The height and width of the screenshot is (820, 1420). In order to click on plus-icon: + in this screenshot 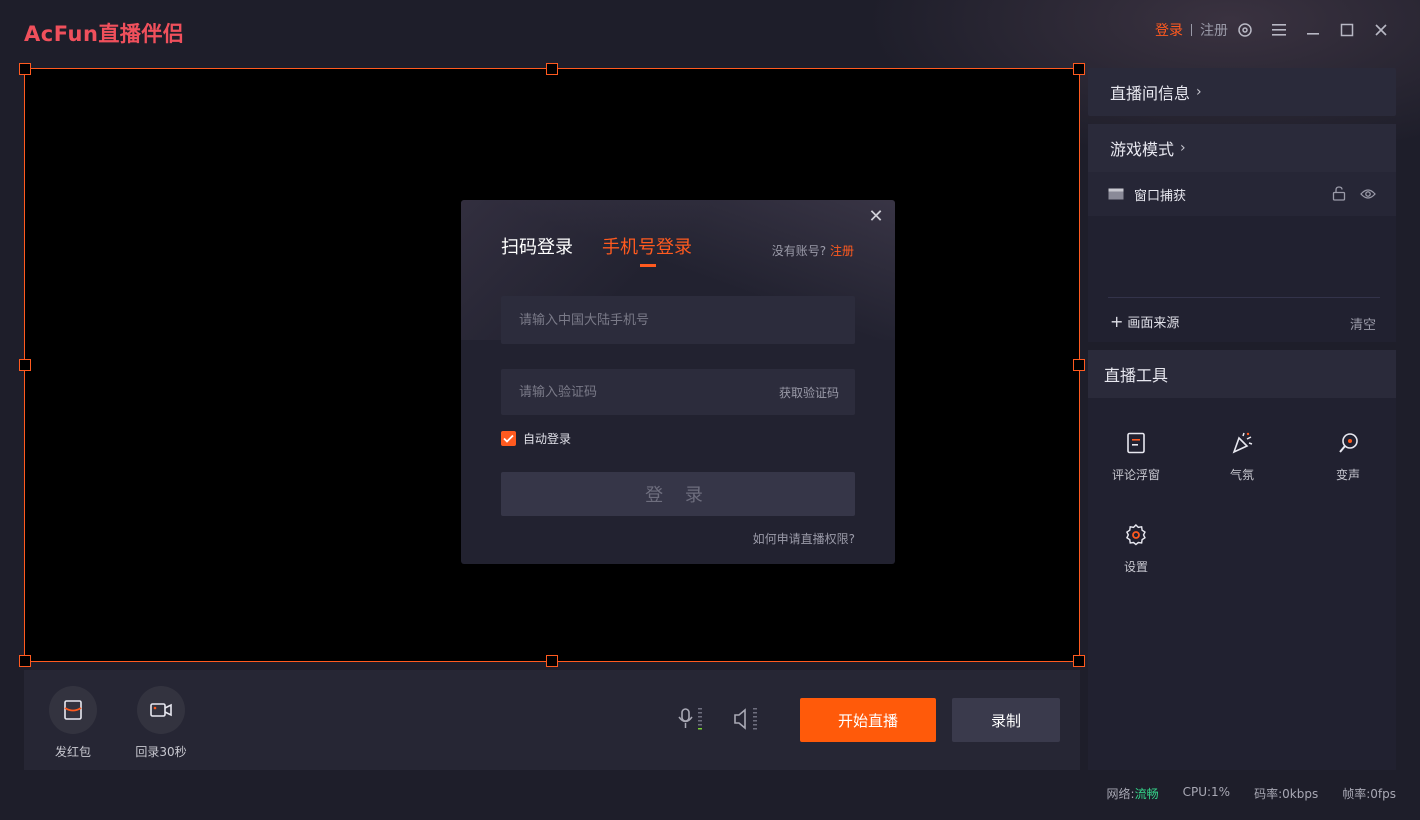, I will do `click(1117, 321)`.